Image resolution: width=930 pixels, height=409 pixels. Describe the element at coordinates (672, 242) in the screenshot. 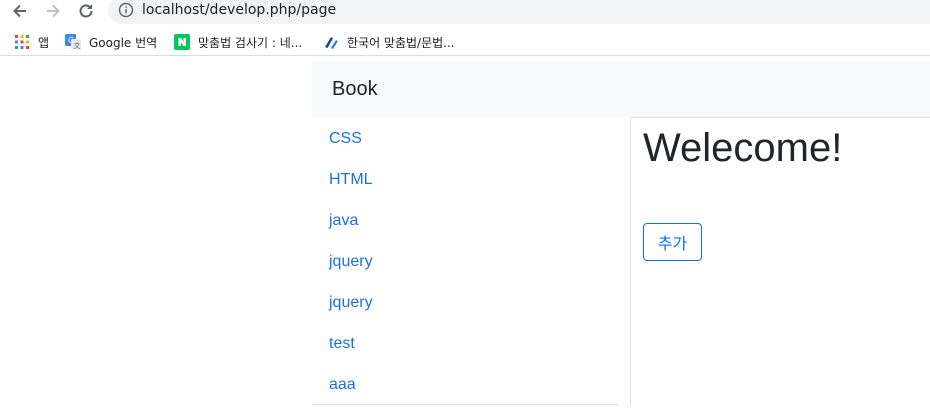

I see `add-button: 추가` at that location.